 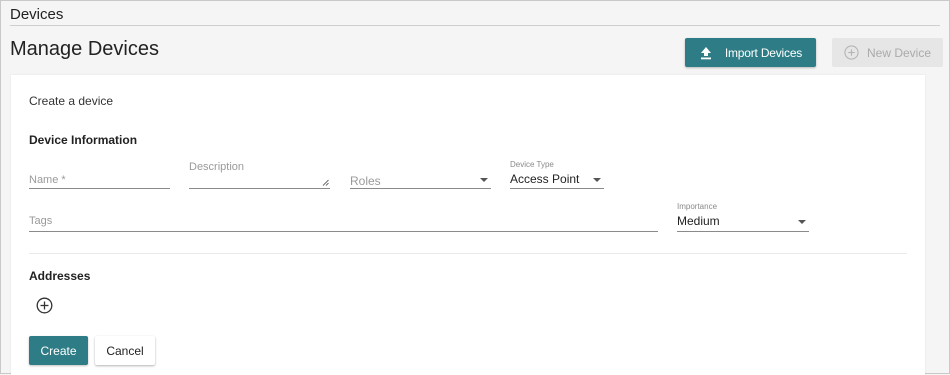 I want to click on import-devices-label: Import Devices, so click(x=763, y=52).